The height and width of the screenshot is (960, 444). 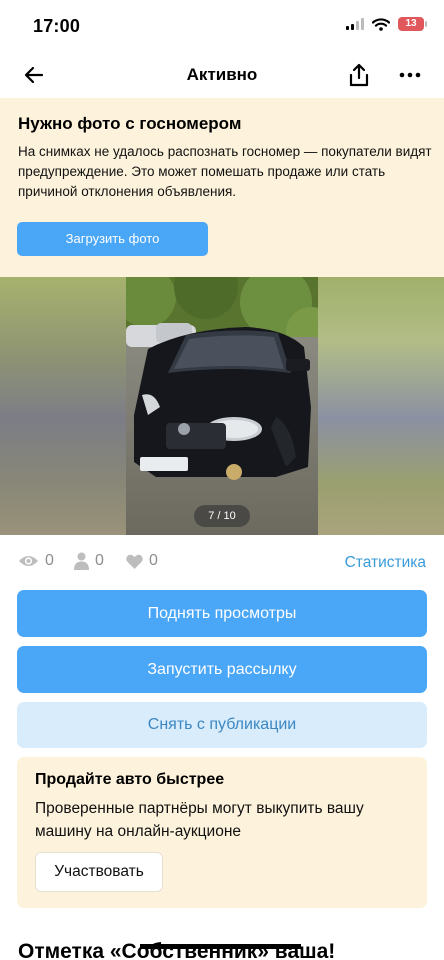 I want to click on gallery-blur-left, so click(x=63, y=406).